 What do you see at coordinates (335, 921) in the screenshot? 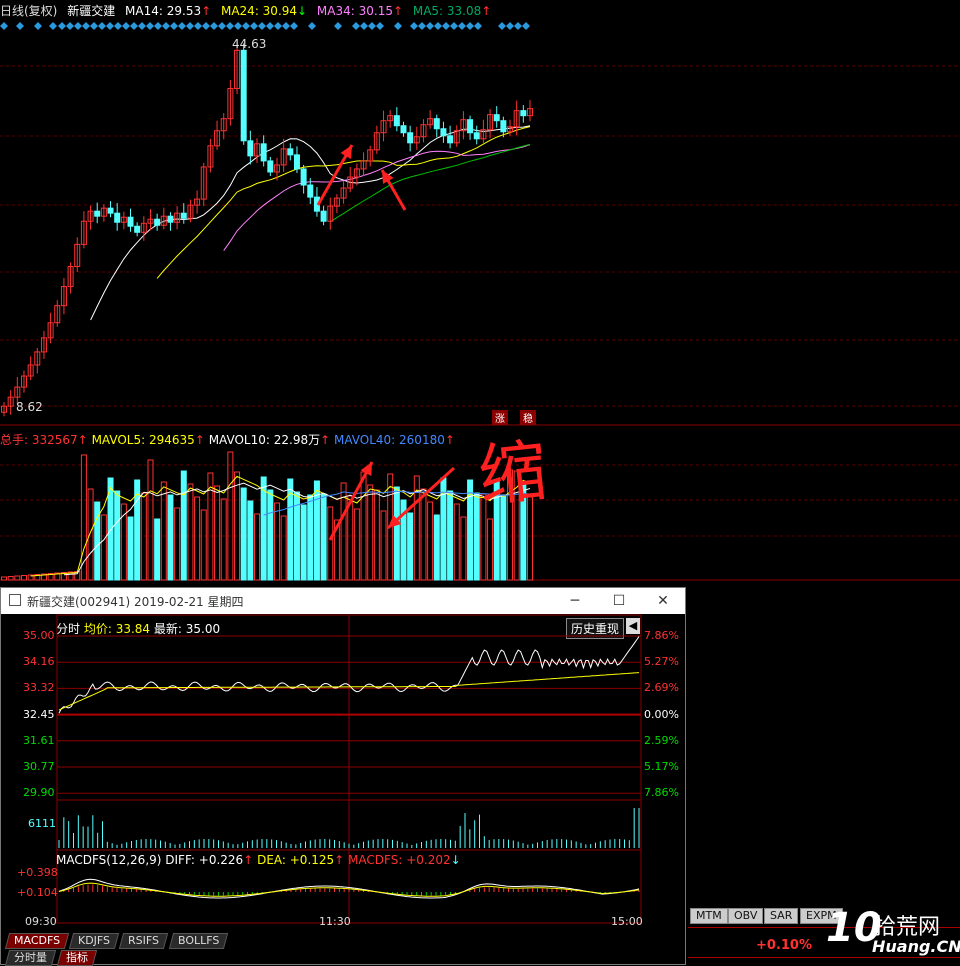
I see `time-mid: 11:30` at bounding box center [335, 921].